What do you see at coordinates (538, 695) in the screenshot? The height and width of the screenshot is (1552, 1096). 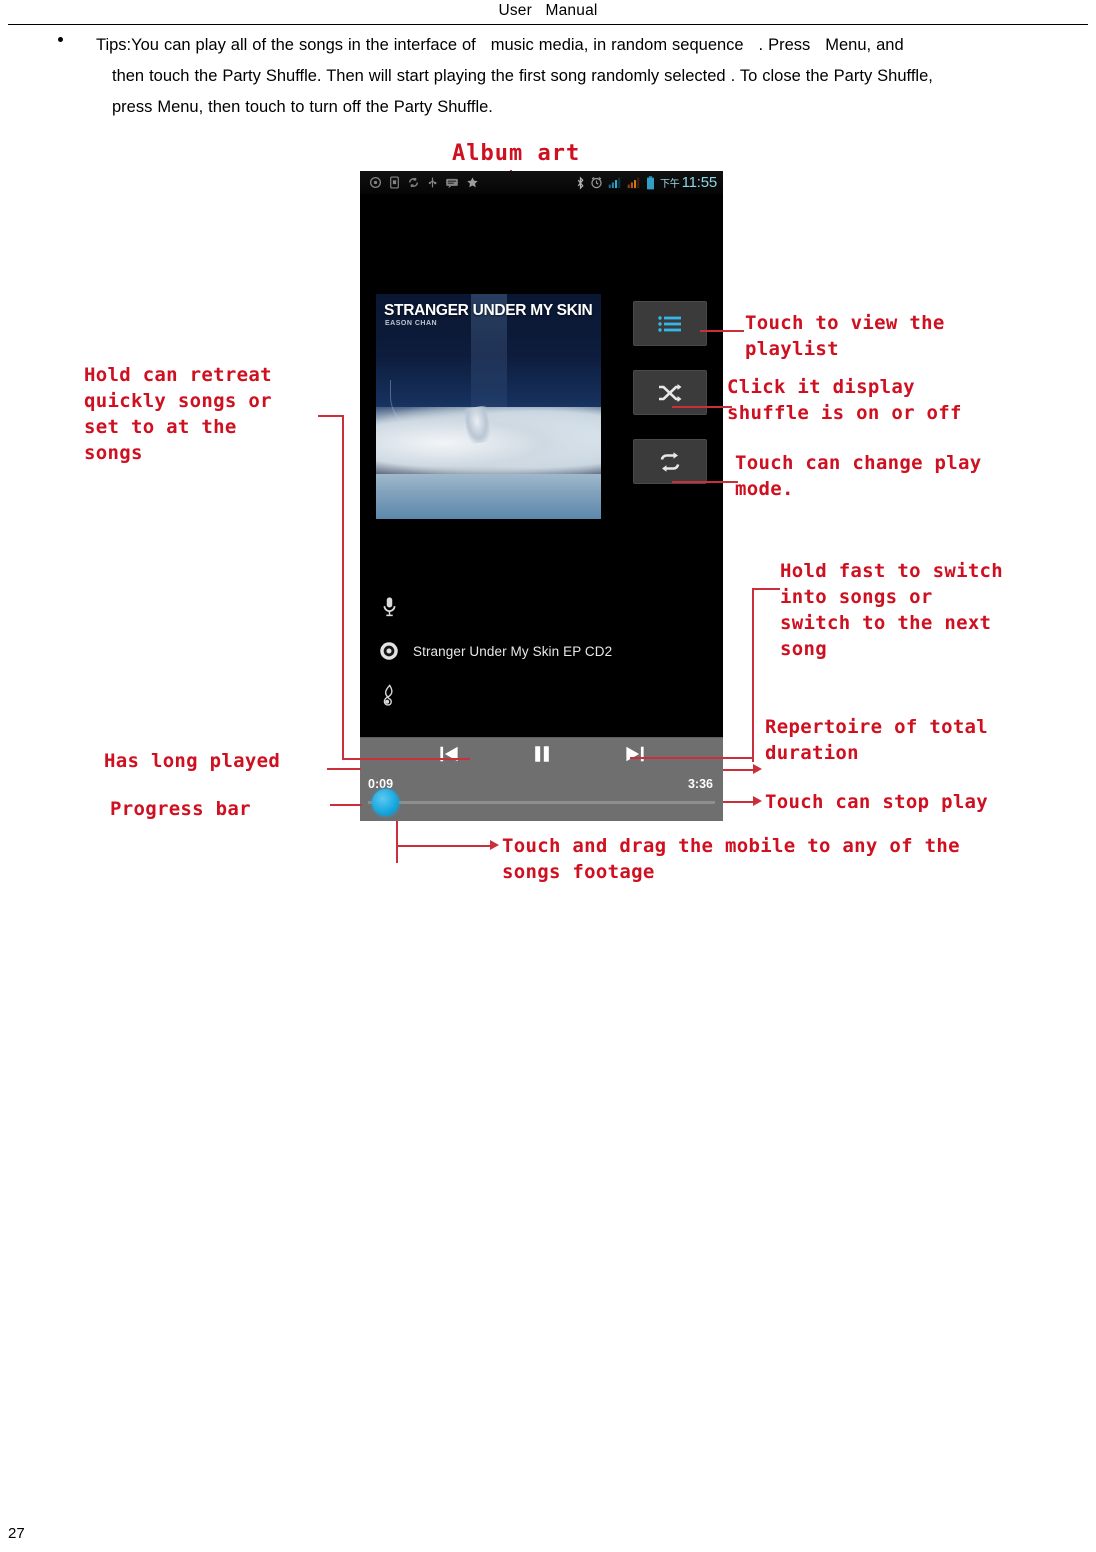 I see `metadata-row-track` at bounding box center [538, 695].